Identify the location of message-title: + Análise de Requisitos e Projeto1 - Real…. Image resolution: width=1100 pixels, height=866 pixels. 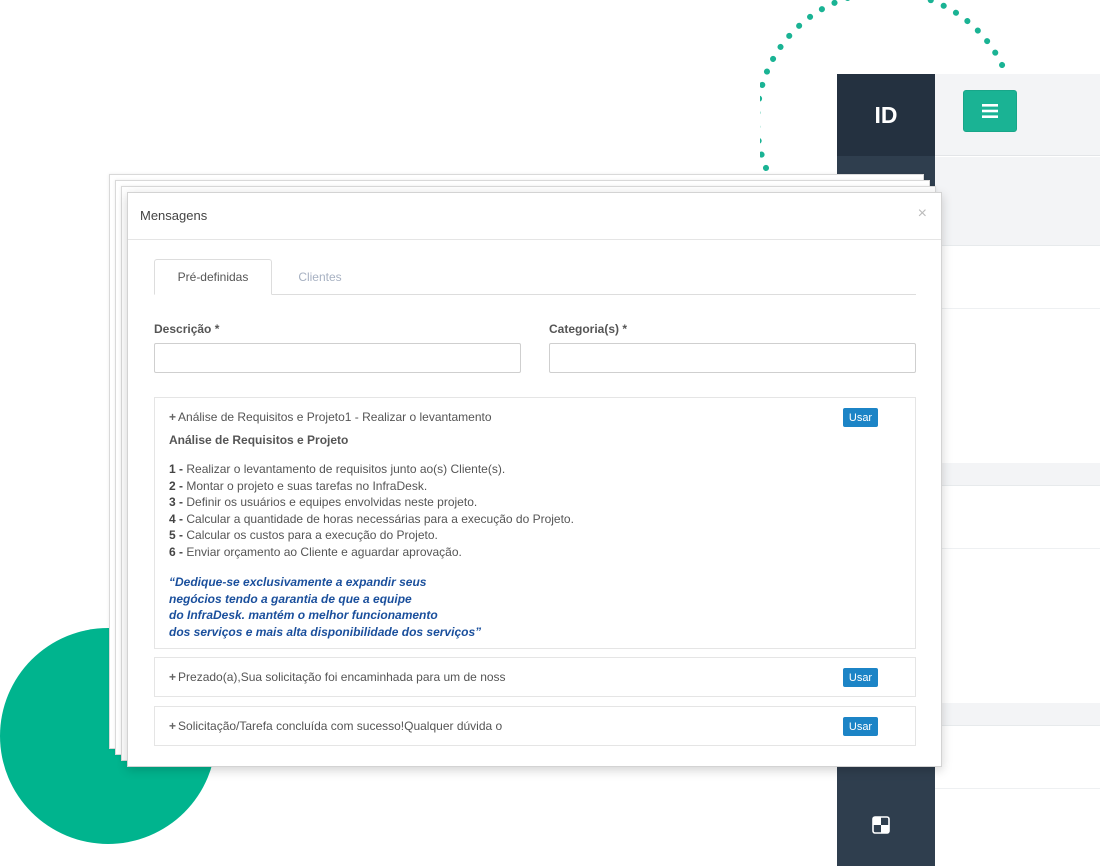
(330, 417).